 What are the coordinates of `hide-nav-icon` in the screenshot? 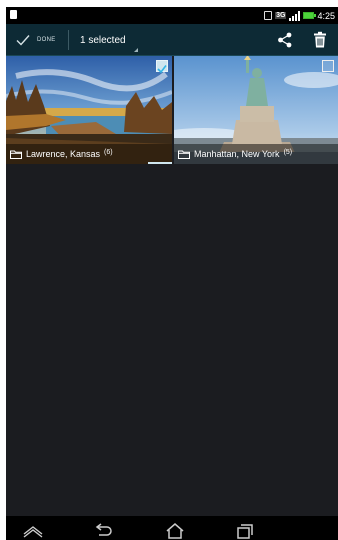 It's located at (33, 531).